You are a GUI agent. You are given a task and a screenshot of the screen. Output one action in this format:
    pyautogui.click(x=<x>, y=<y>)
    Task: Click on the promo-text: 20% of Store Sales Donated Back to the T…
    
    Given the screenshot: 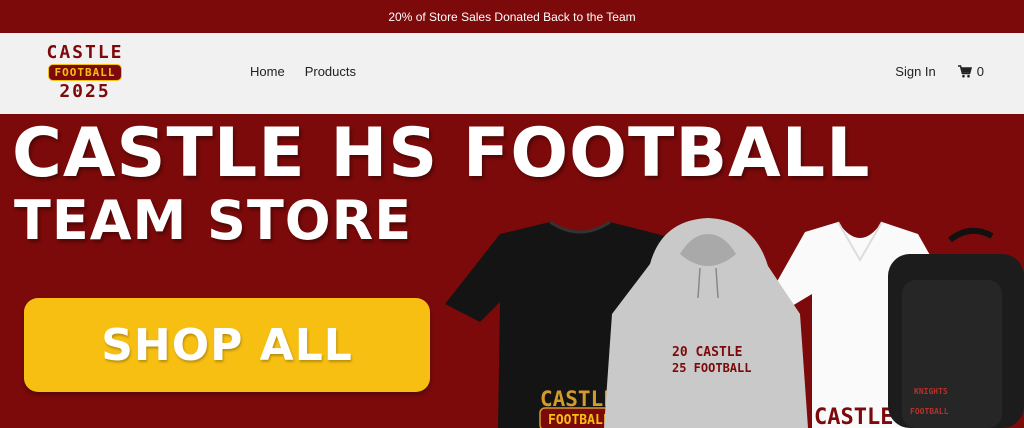 What is the action you would take?
    pyautogui.click(x=512, y=16)
    